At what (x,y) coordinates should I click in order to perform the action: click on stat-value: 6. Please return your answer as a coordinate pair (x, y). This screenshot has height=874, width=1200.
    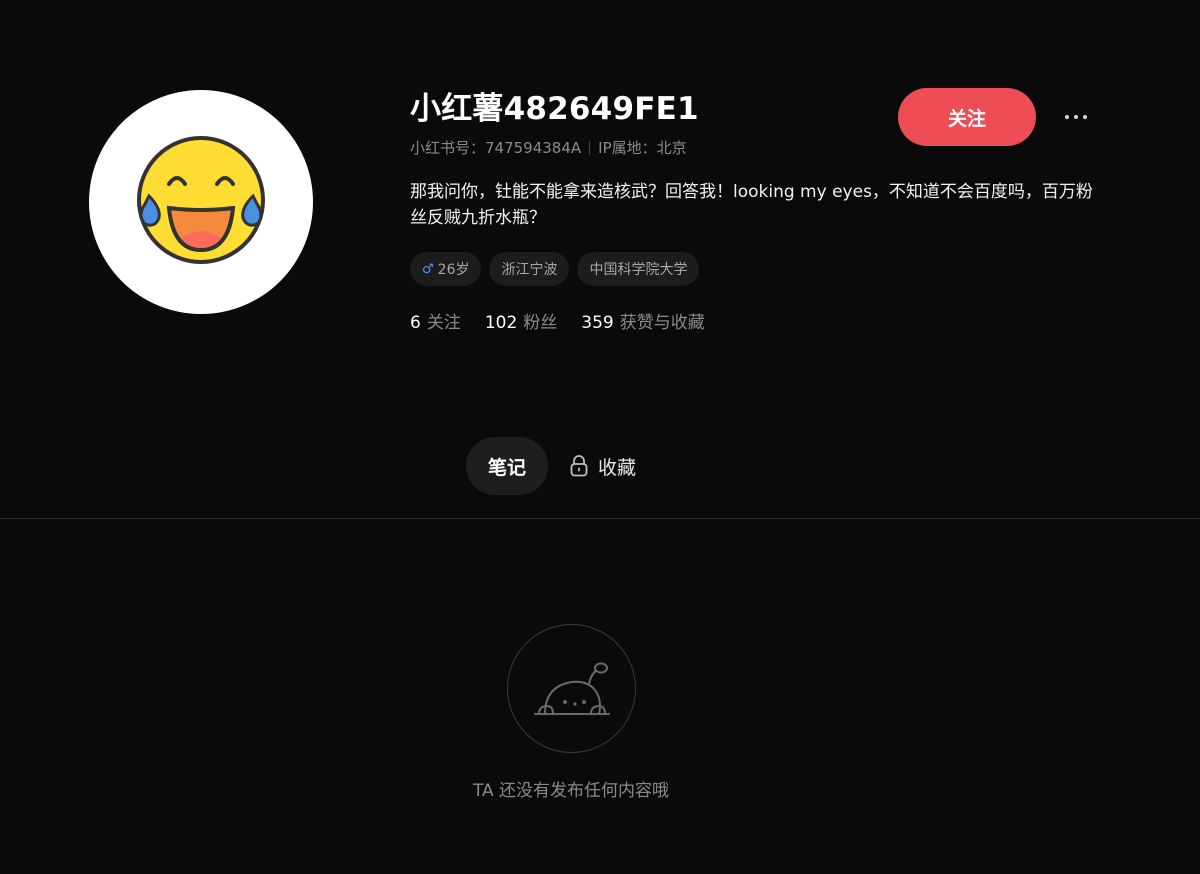
    Looking at the image, I should click on (415, 323).